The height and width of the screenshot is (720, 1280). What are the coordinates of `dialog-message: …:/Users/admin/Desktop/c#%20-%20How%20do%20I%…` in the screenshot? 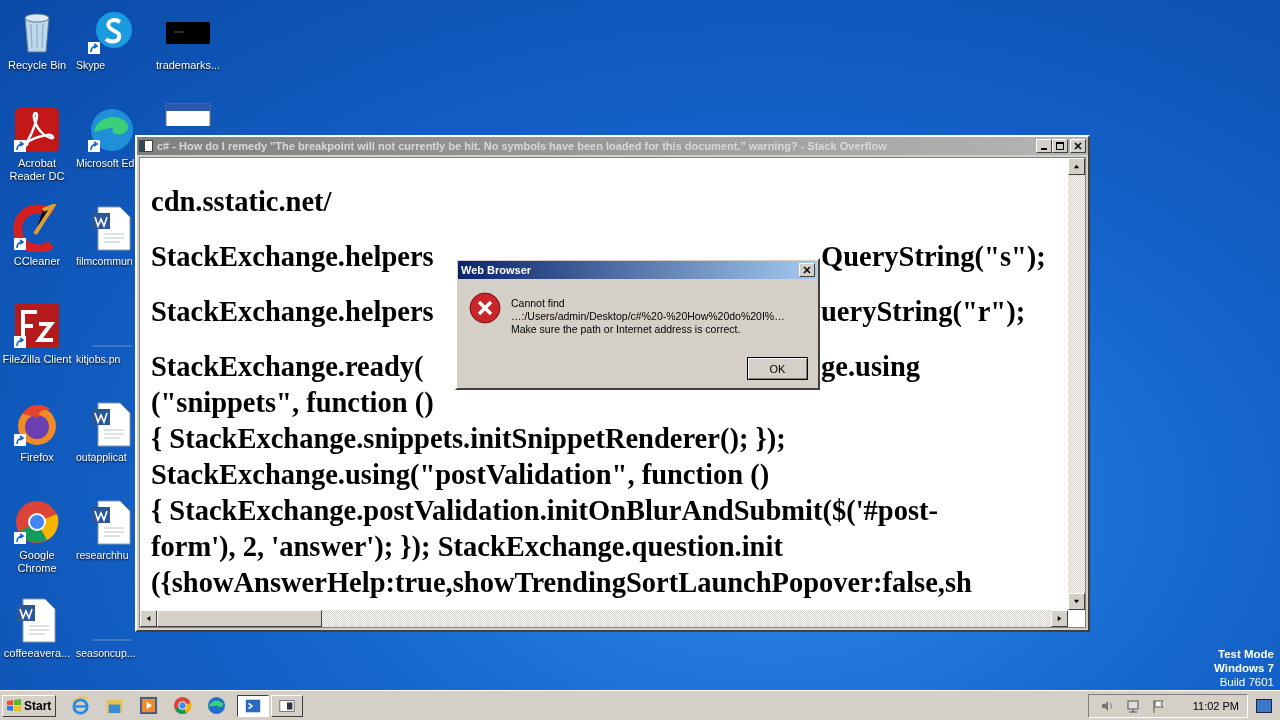 It's located at (648, 316).